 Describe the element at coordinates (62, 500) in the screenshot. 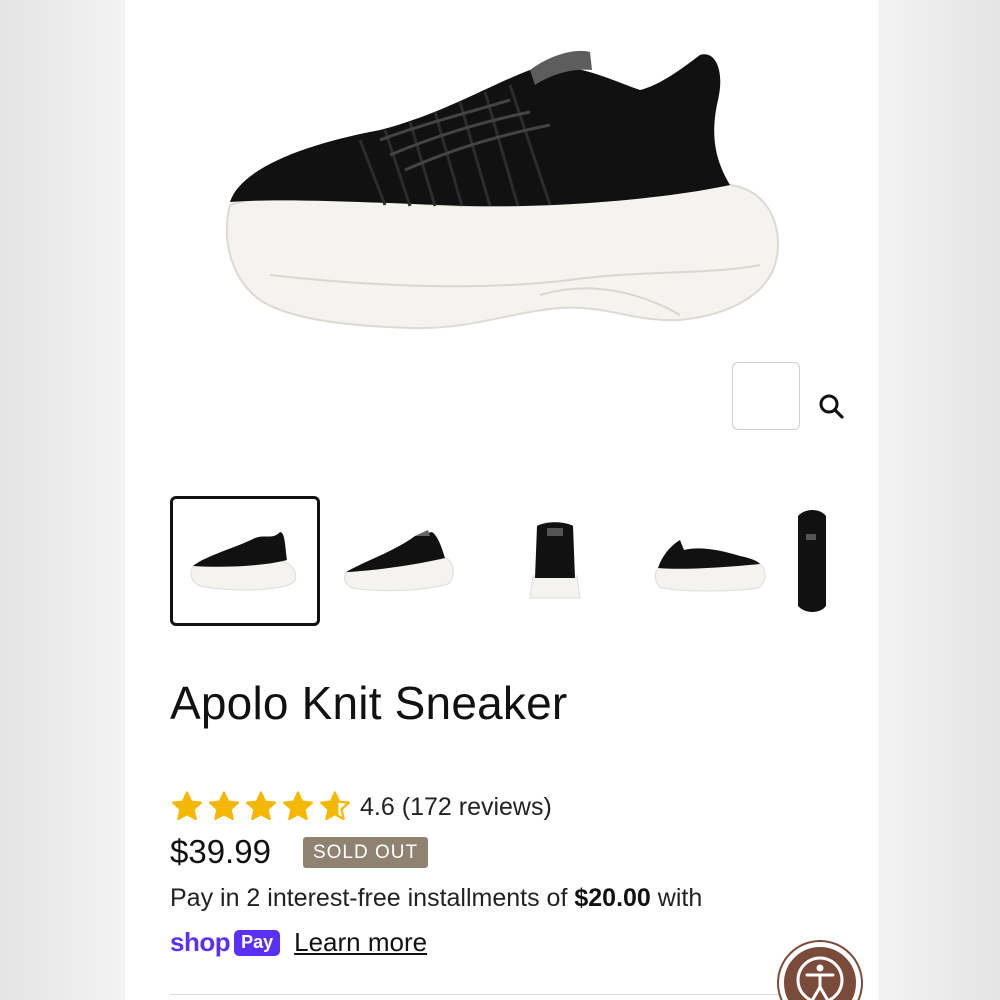

I see `background-left` at that location.